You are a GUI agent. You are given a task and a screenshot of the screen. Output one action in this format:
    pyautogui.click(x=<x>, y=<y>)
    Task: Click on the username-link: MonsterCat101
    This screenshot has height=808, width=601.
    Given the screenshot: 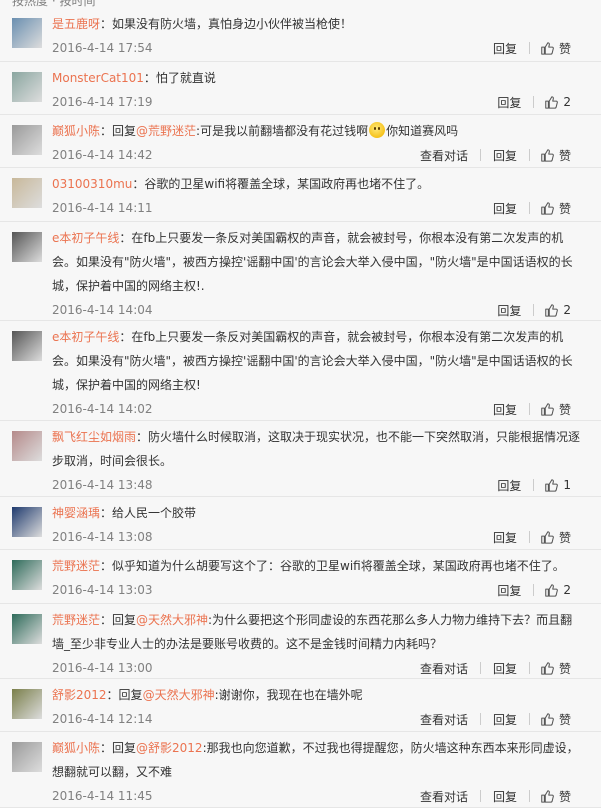 What is the action you would take?
    pyautogui.click(x=98, y=78)
    